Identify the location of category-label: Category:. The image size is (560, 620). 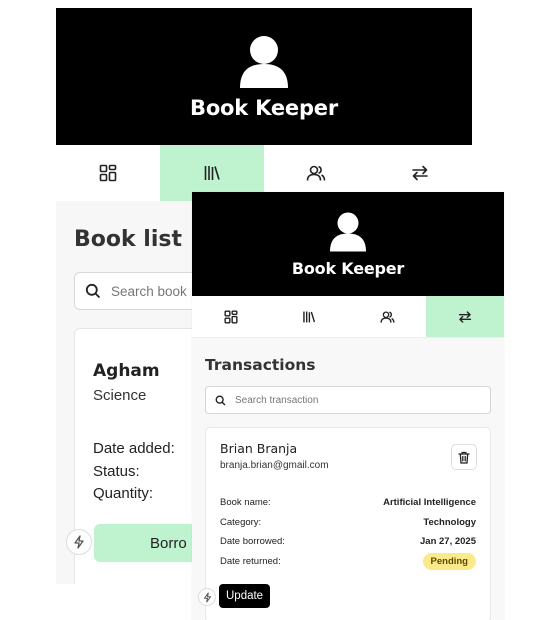
(241, 522).